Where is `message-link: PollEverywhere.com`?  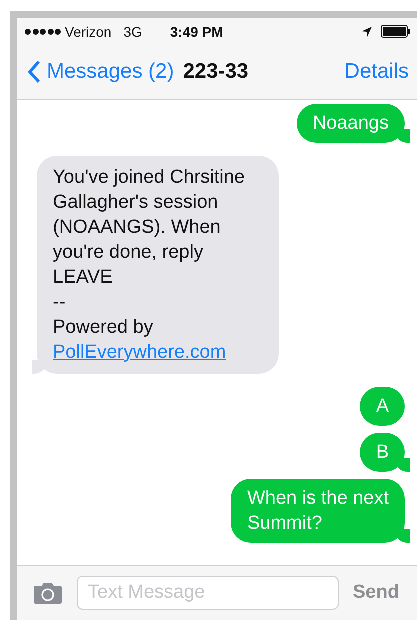
message-link: PollEverywhere.com is located at coordinates (139, 352).